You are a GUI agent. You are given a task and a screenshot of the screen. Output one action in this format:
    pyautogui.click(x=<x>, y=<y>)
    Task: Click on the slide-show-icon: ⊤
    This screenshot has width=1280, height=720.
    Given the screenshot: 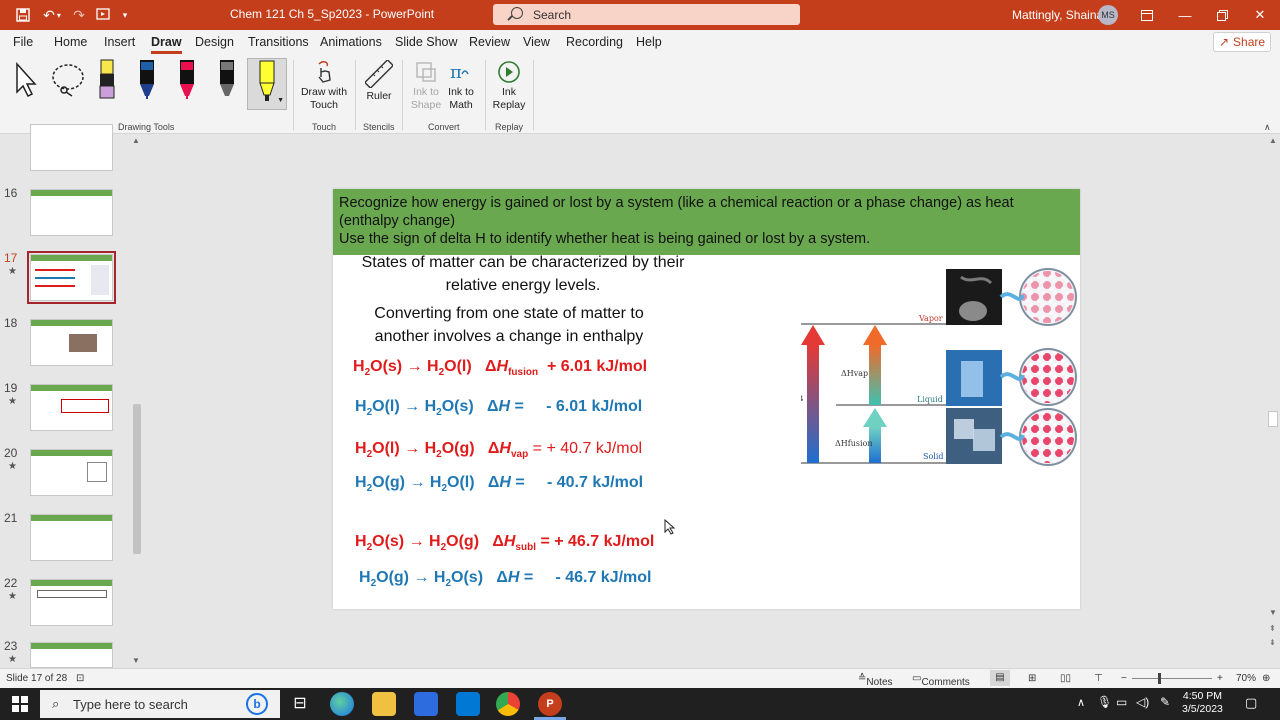 What is the action you would take?
    pyautogui.click(x=1098, y=678)
    